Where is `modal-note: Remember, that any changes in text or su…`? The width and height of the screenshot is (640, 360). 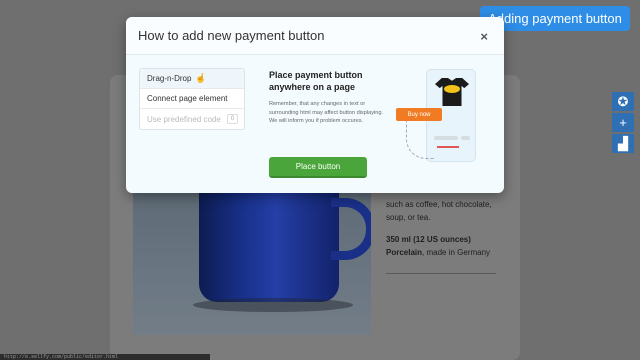
modal-note: Remember, that any changes in text or su… is located at coordinates (326, 112).